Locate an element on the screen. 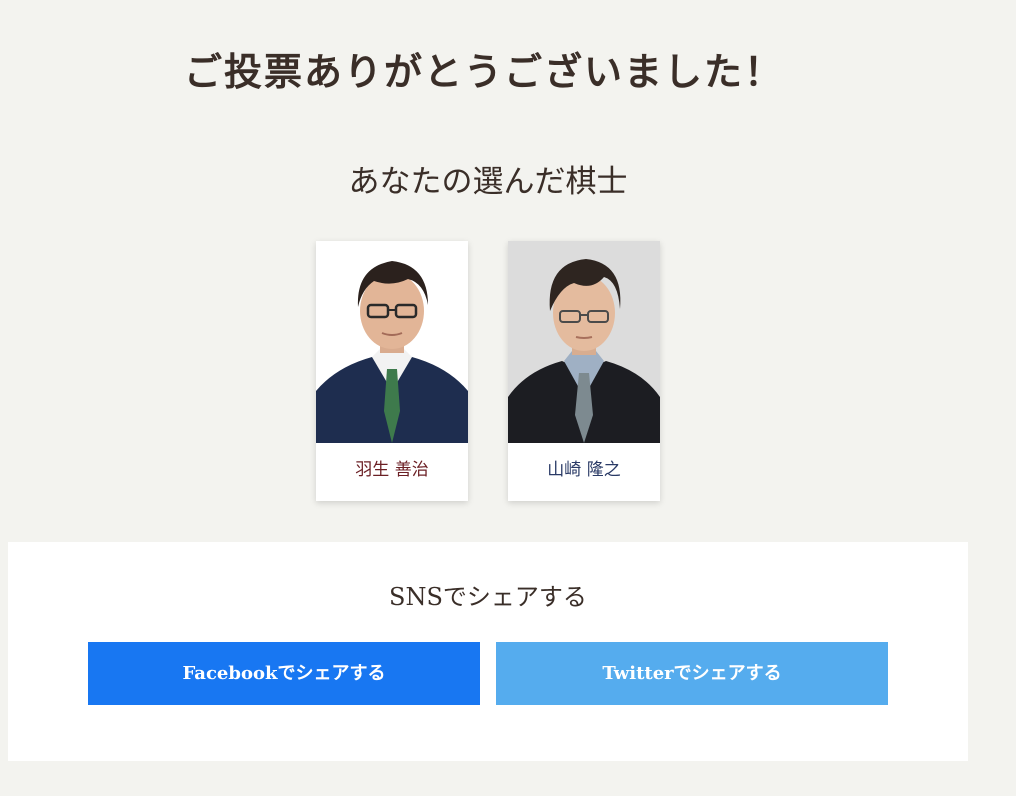 The width and height of the screenshot is (1016, 796). player-name: 羽生 善治 is located at coordinates (392, 470).